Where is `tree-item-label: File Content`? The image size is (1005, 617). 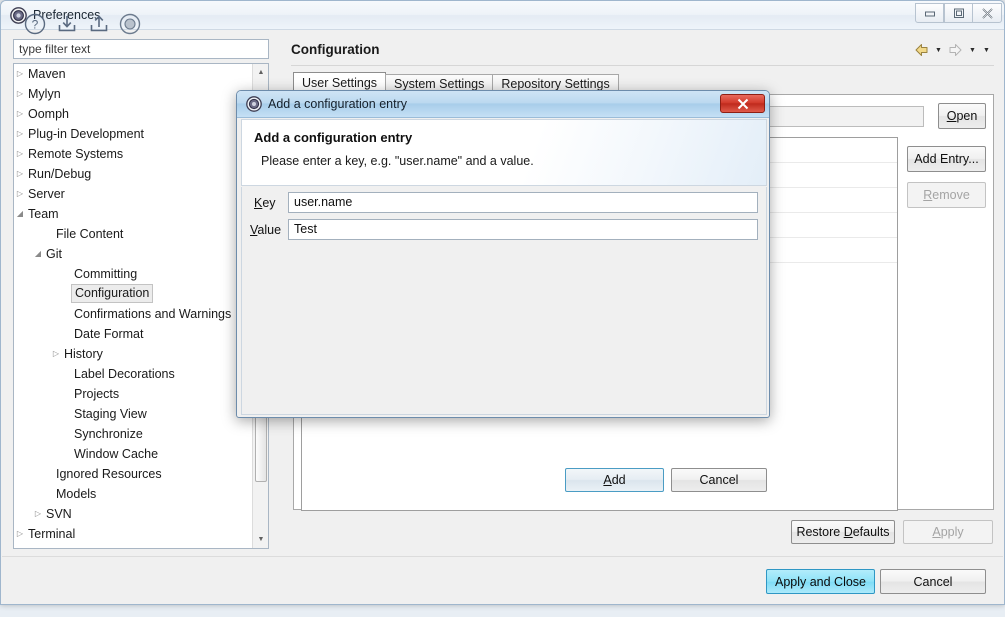 tree-item-label: File Content is located at coordinates (90, 234).